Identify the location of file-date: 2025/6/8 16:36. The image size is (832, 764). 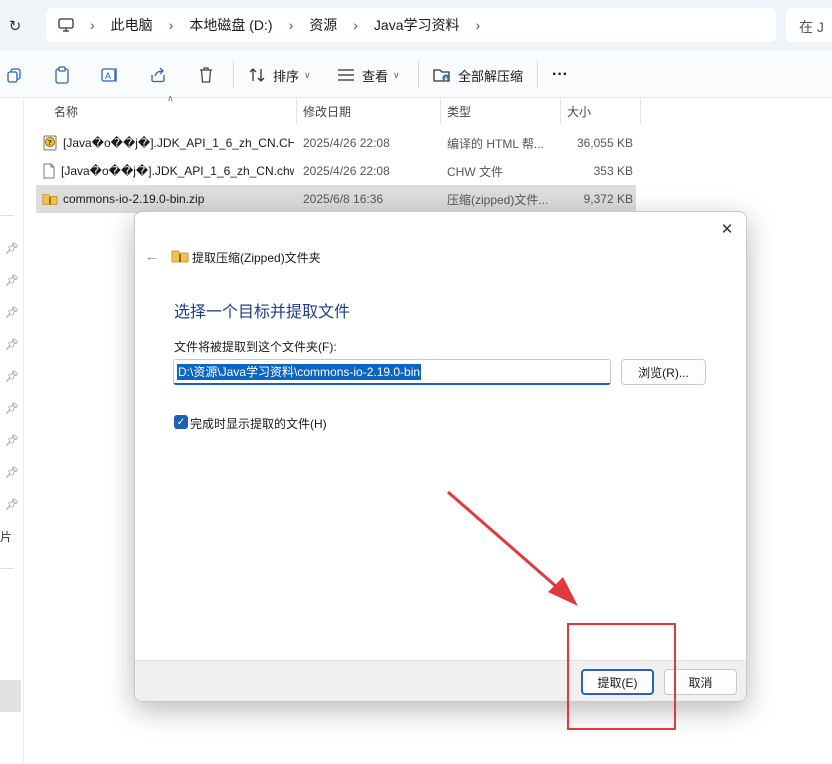
(343, 199).